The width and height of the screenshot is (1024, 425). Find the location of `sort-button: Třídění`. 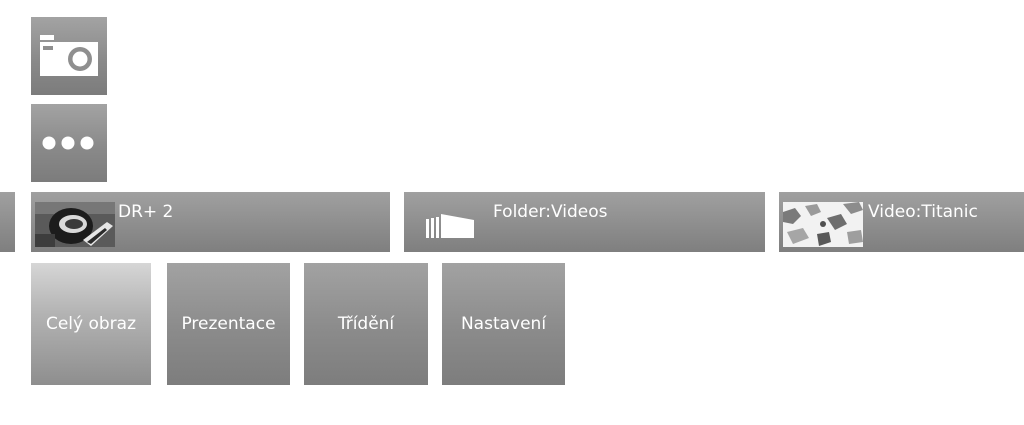

sort-button: Třídění is located at coordinates (366, 324).